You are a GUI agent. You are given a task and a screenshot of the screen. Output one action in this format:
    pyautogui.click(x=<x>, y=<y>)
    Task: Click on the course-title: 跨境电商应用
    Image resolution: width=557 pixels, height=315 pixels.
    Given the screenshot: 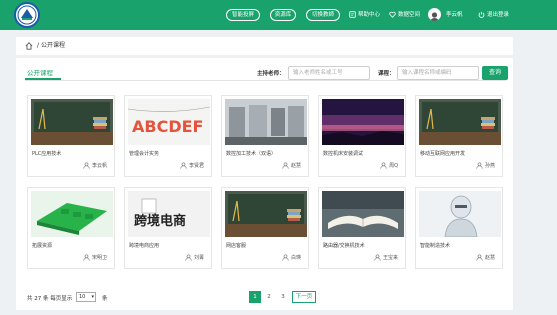 What is the action you would take?
    pyautogui.click(x=144, y=246)
    